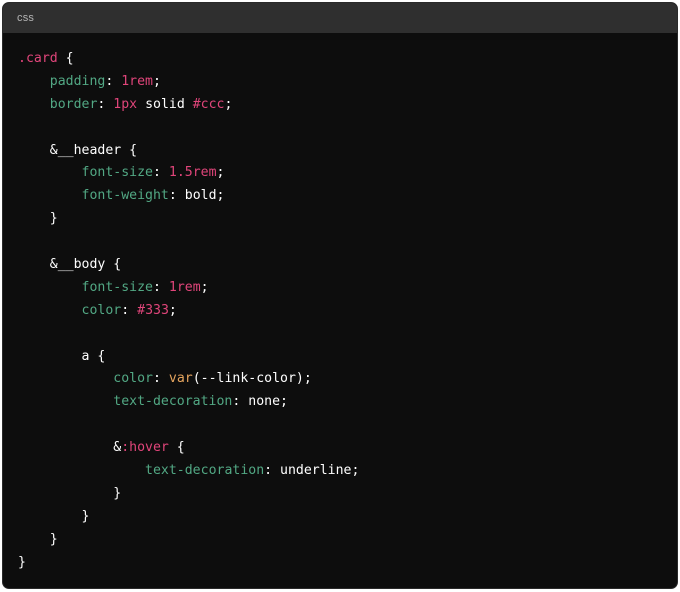 Image resolution: width=680 pixels, height=592 pixels. Describe the element at coordinates (77, 81) in the screenshot. I see `code-token: padding` at that location.